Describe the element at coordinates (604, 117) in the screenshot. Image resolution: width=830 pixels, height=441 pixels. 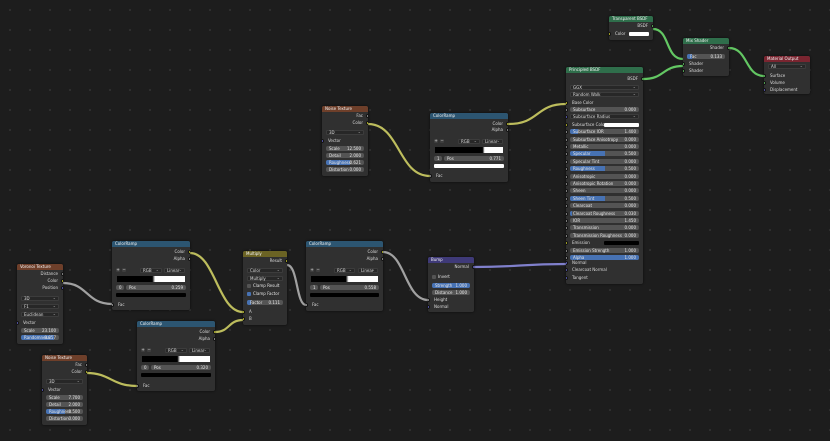
I see `subsurface-radius-dropdown: Subsurface Radius` at that location.